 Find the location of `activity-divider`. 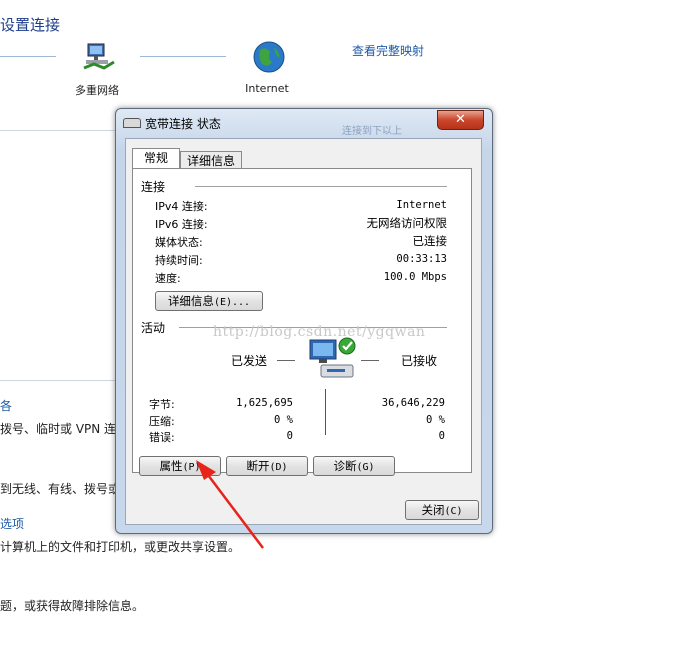

activity-divider is located at coordinates (325, 412).